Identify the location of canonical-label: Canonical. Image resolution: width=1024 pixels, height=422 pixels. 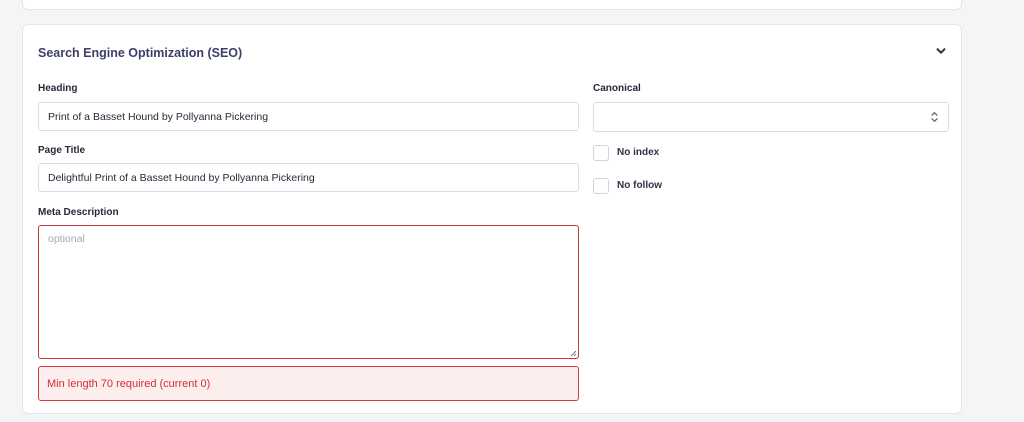
(617, 88).